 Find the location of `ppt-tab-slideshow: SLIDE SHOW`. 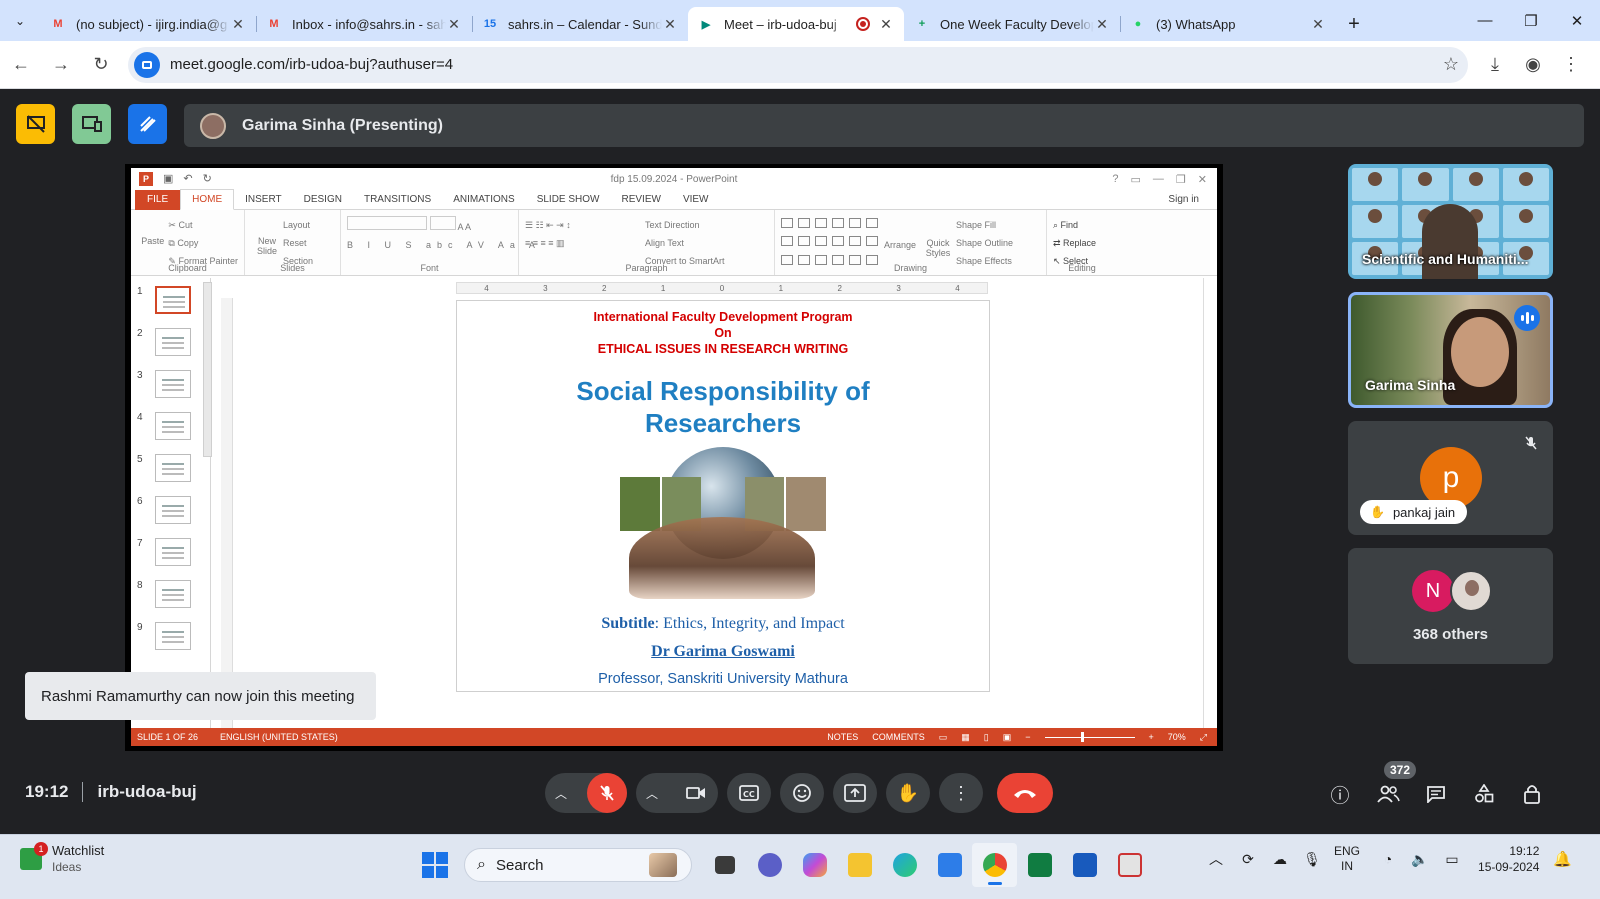

ppt-tab-slideshow: SLIDE SHOW is located at coordinates (568, 199).